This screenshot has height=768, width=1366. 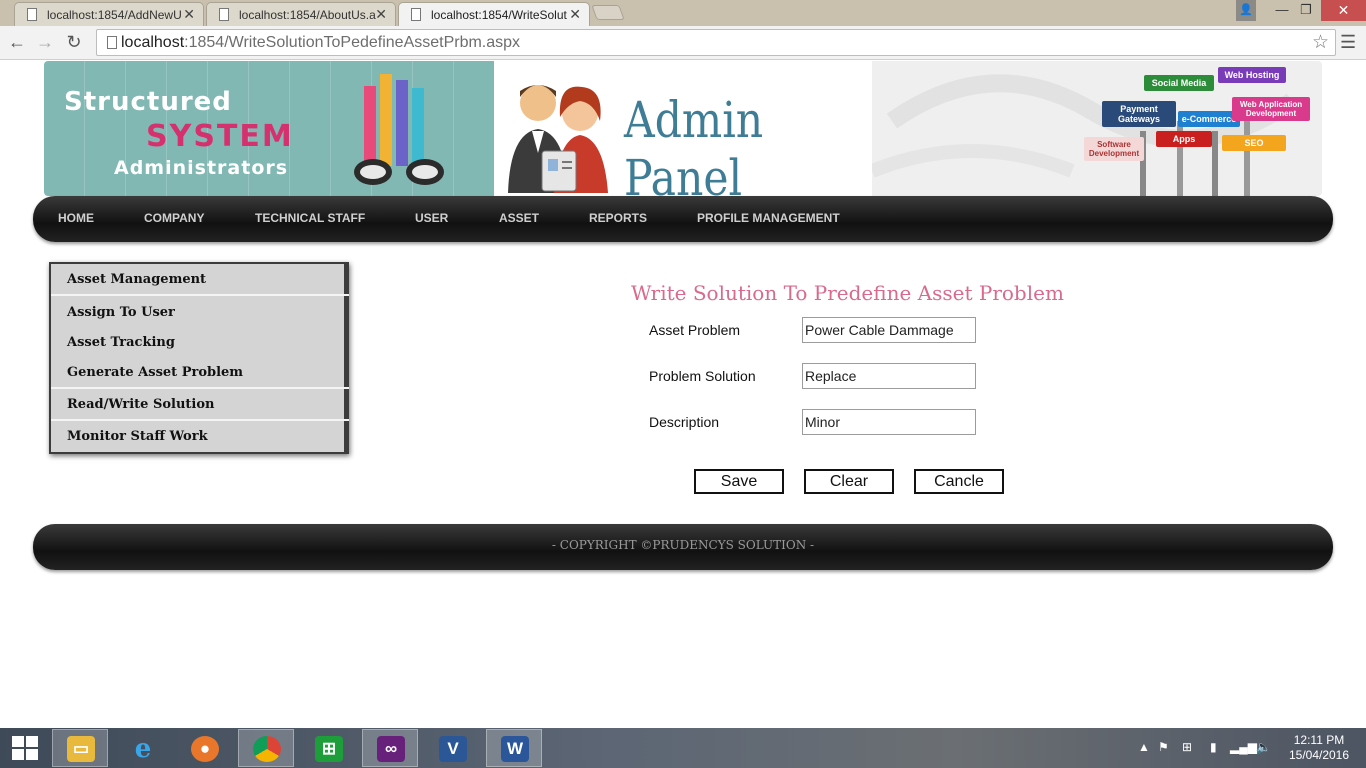 I want to click on sidebar-item-assign-to-user: Assign To User, so click(x=121, y=312).